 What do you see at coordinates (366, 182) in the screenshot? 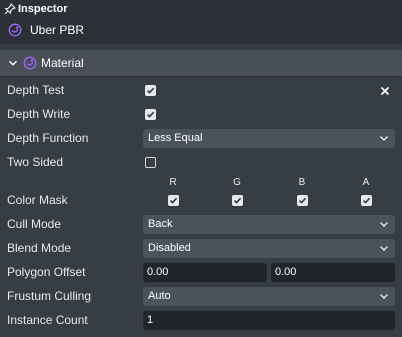
I see `mask-channel-a: A` at bounding box center [366, 182].